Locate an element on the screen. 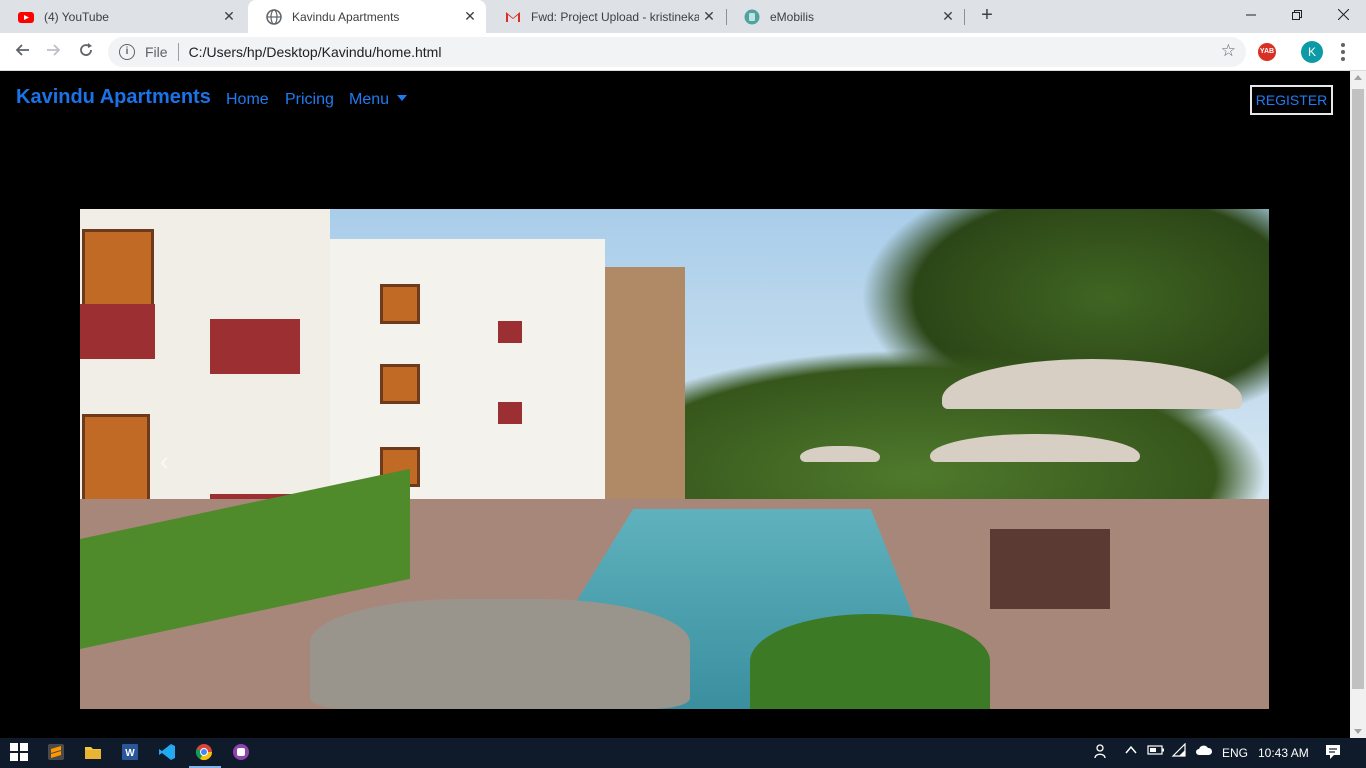  minimize-button is located at coordinates (1251, 15).